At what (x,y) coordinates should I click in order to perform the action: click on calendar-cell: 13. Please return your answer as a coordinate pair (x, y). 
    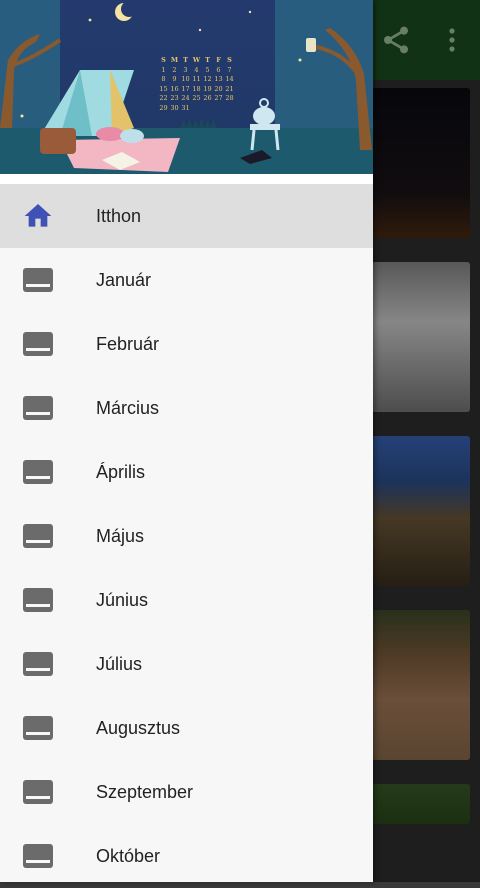
    Looking at the image, I should click on (218, 79).